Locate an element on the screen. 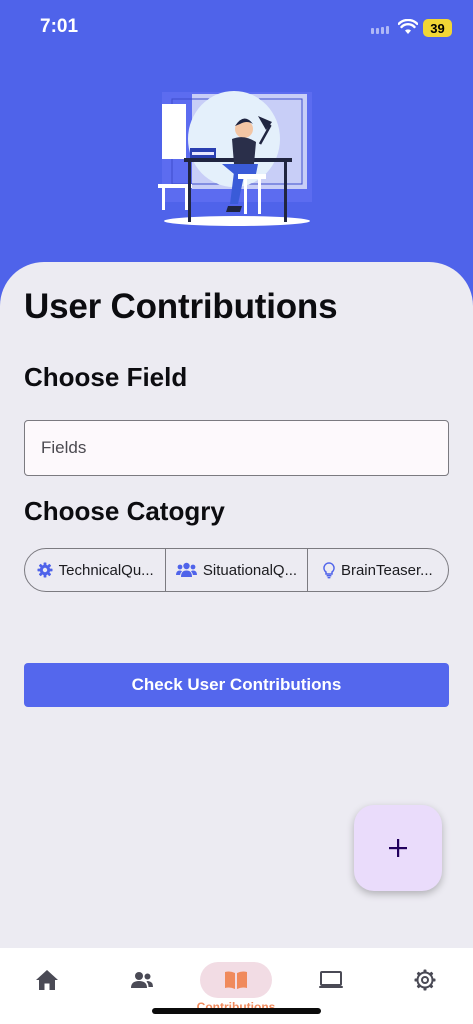 The height and width of the screenshot is (1024, 473). plus-icon is located at coordinates (398, 848).